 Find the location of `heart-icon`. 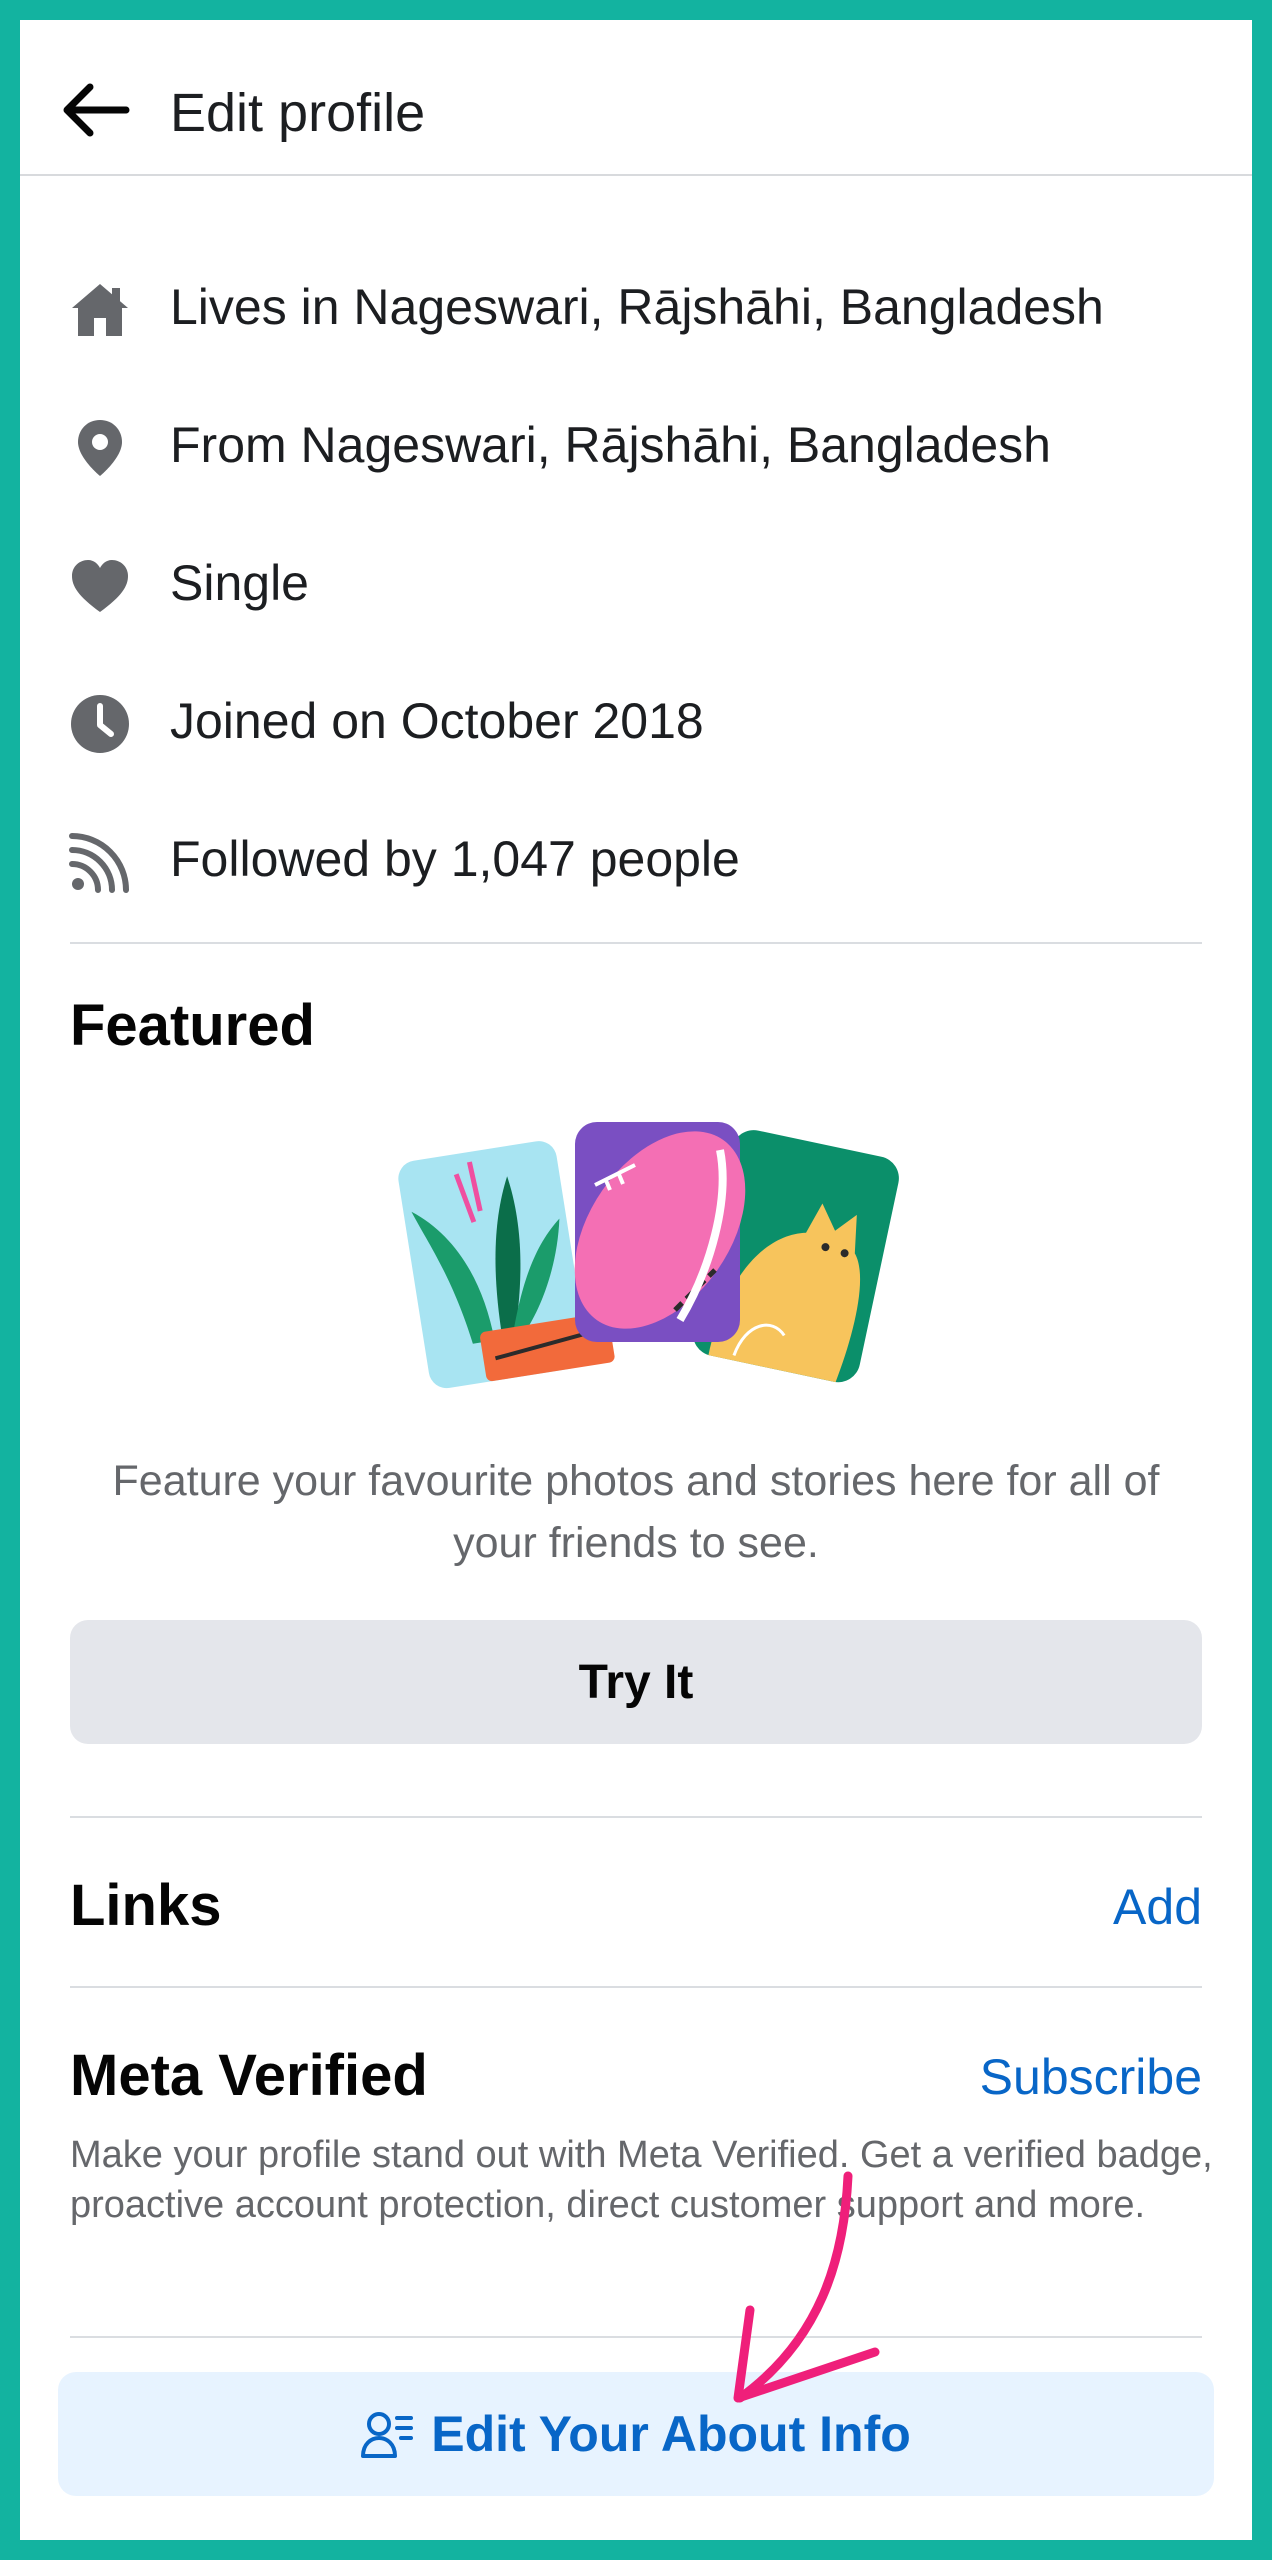

heart-icon is located at coordinates (100, 586).